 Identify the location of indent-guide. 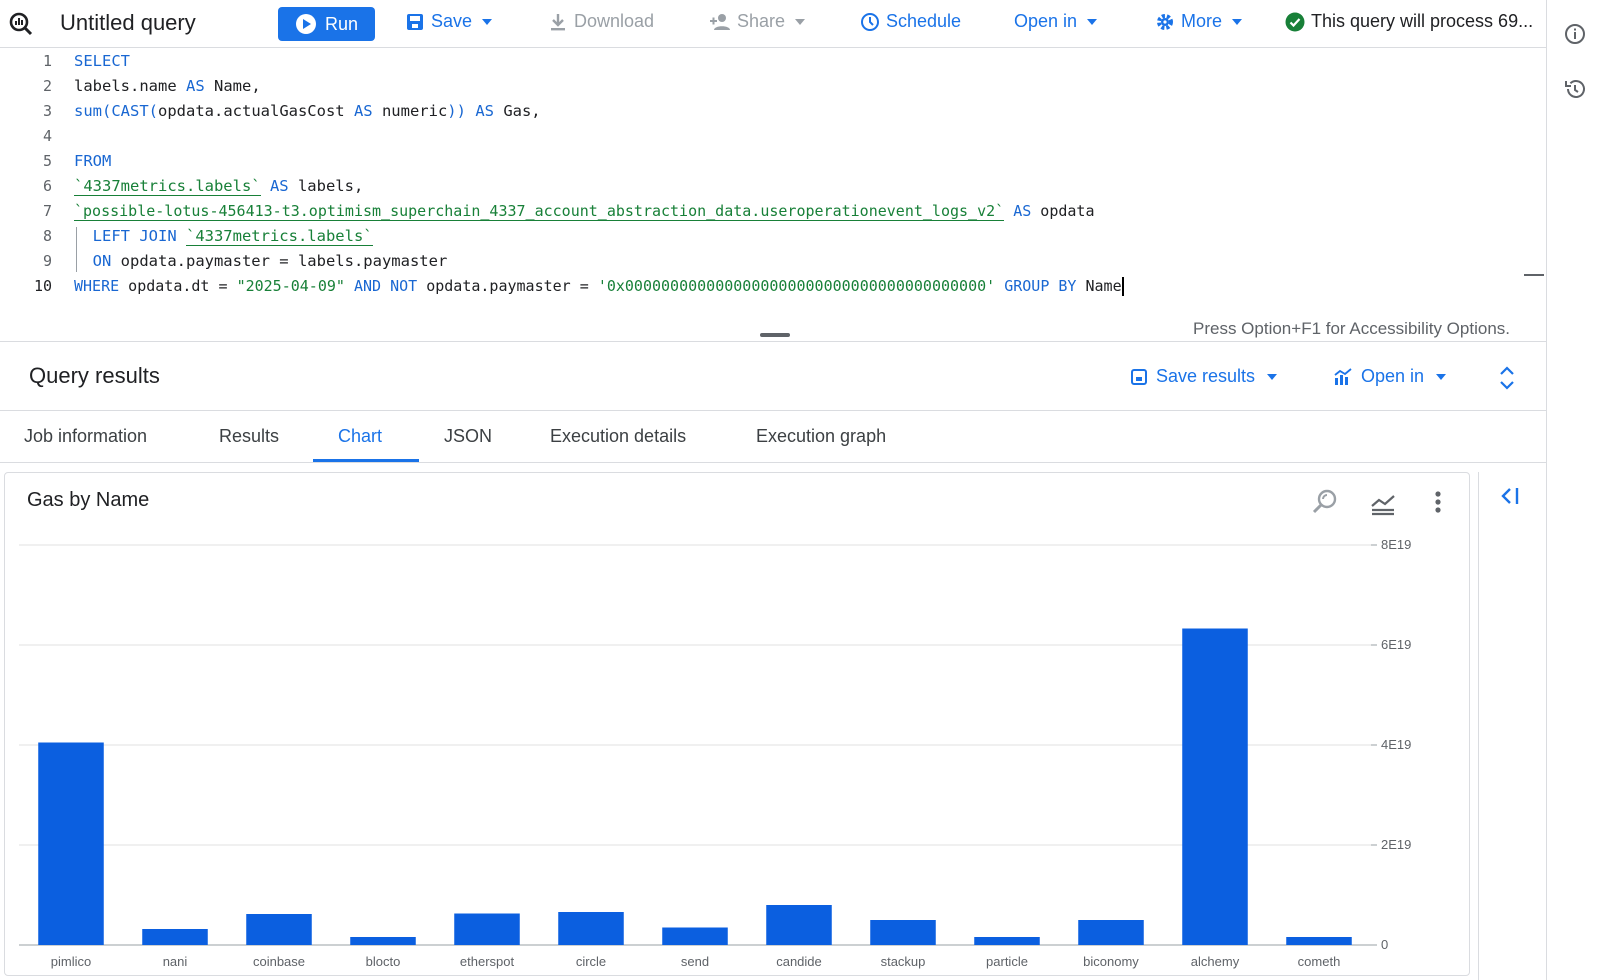
(76, 249).